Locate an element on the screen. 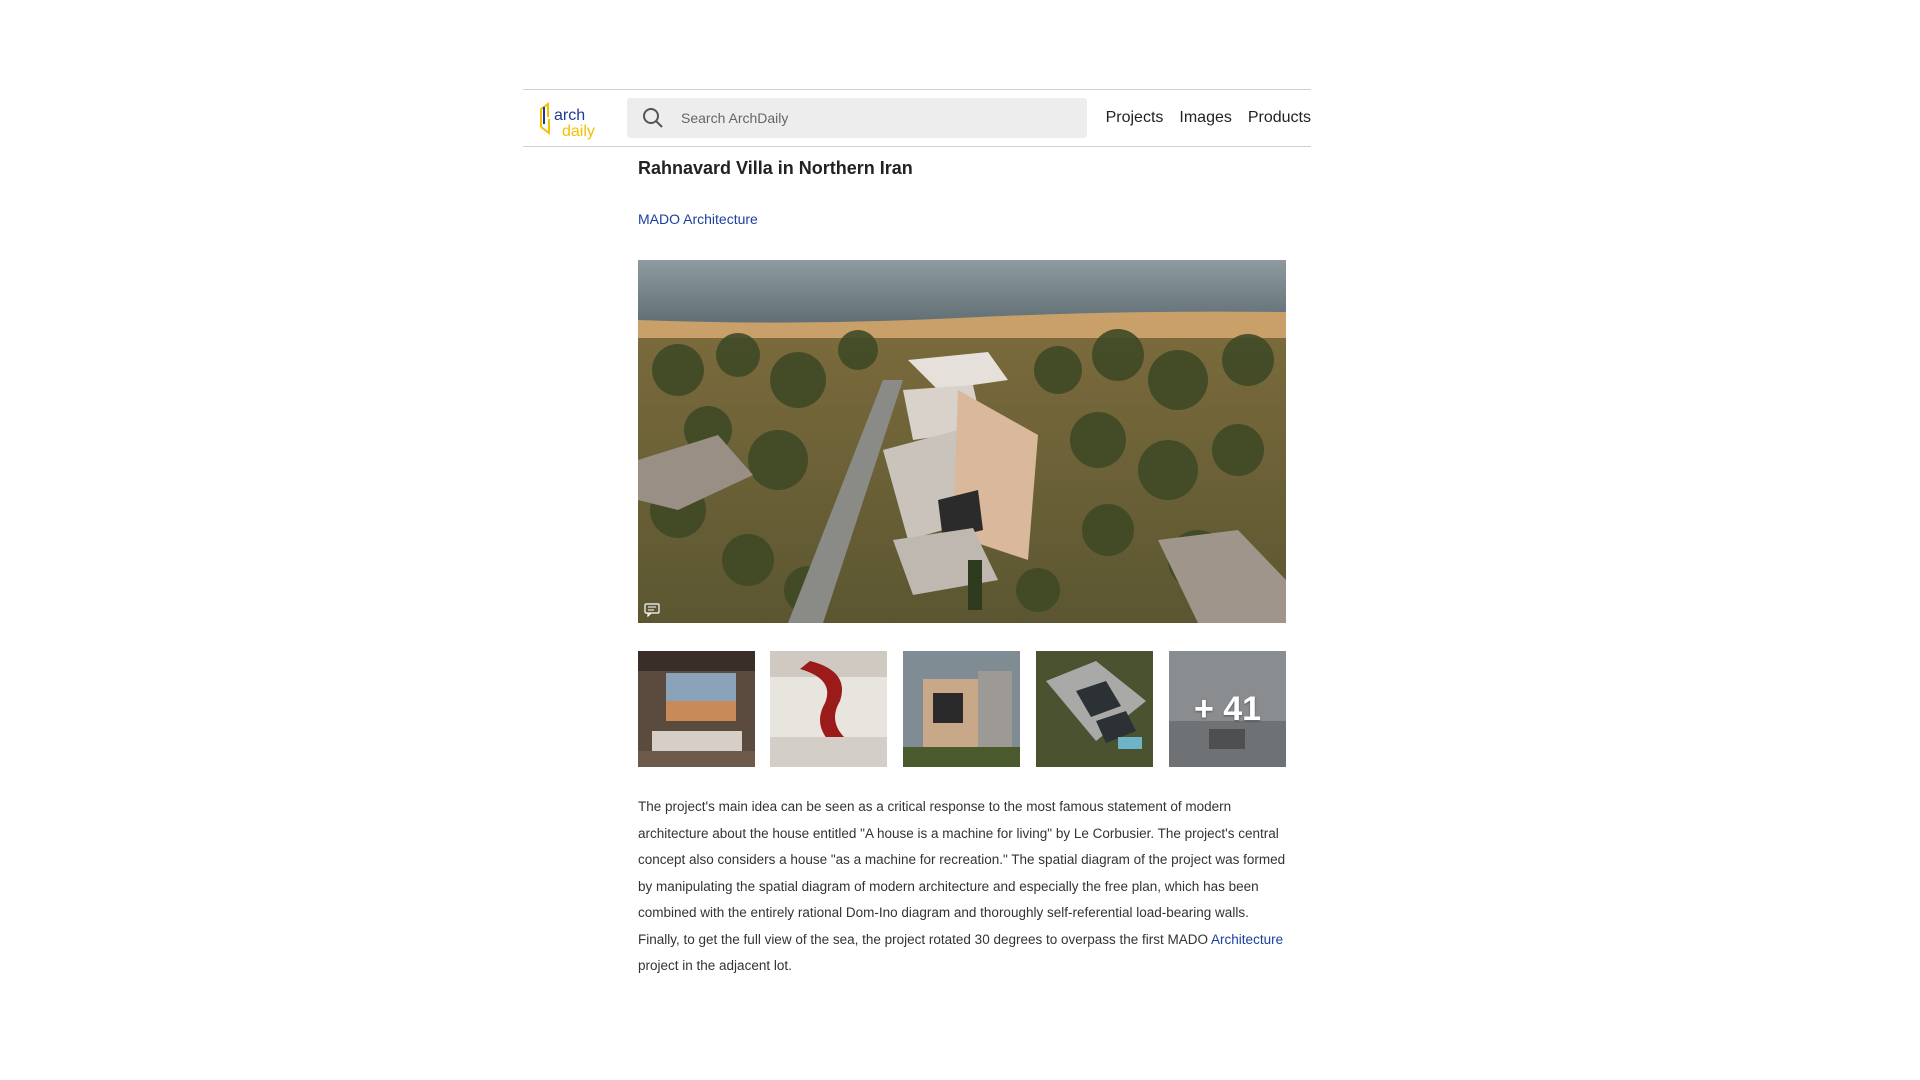 This screenshot has width=1920, height=1080. logo-mark: arch daily is located at coordinates (567, 121).